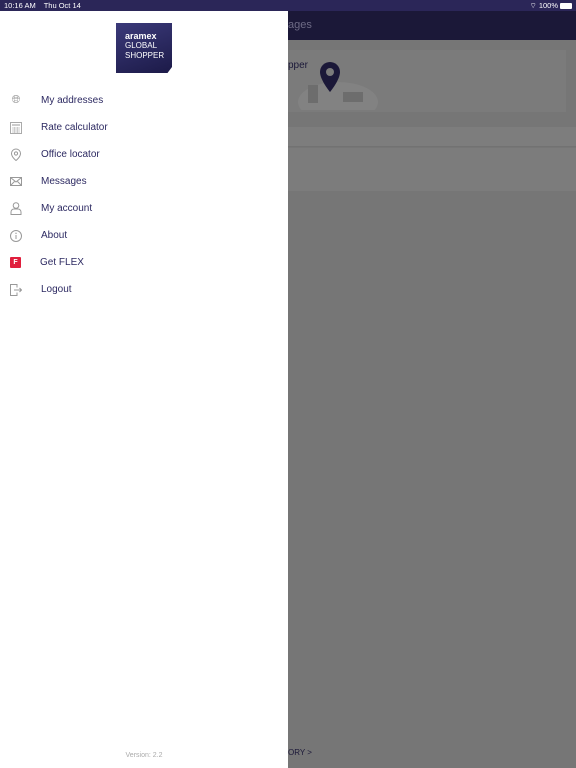  What do you see at coordinates (338, 86) in the screenshot?
I see `map-illustration-icon` at bounding box center [338, 86].